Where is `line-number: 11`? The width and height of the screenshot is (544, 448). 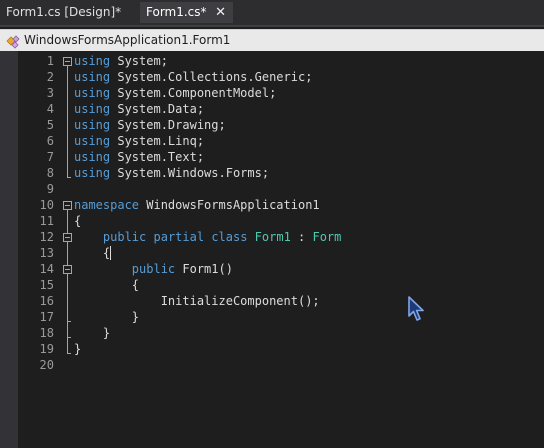 line-number: 11 is located at coordinates (46, 221).